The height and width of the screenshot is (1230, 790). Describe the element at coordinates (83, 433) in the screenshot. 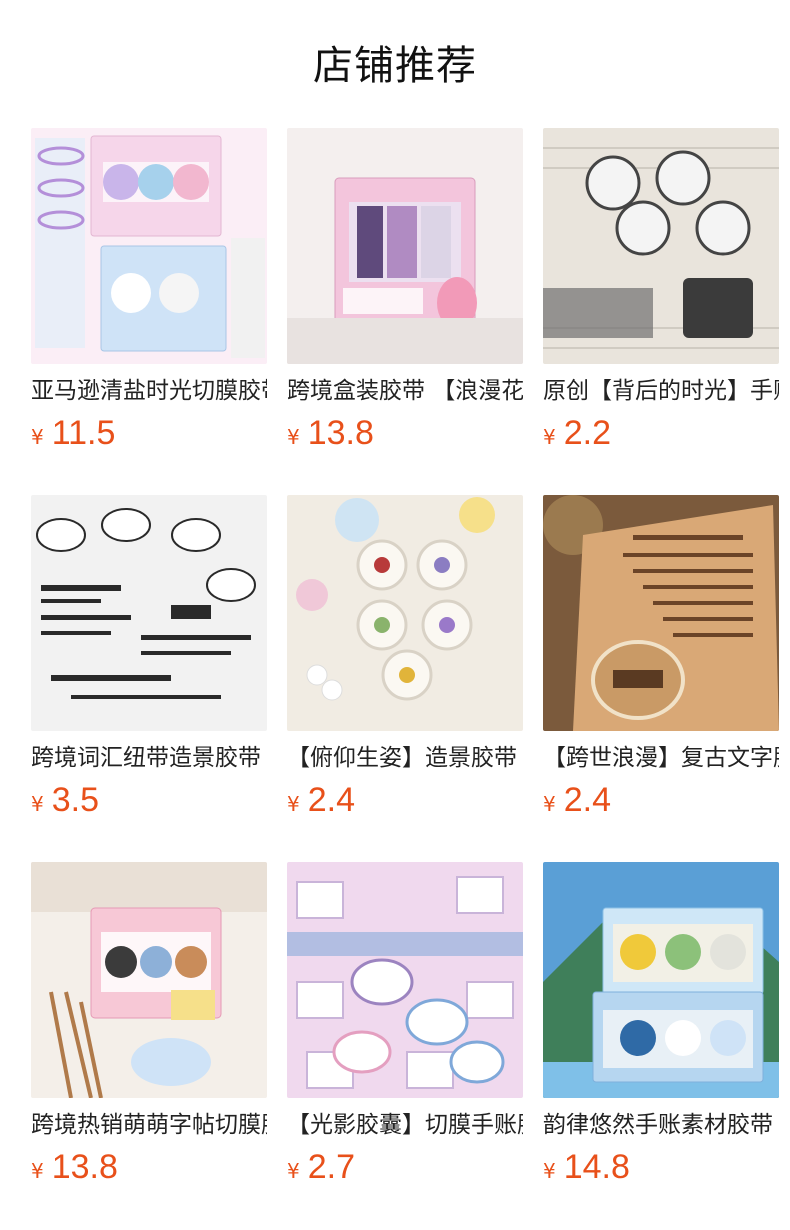

I see `price-amount: 11.5` at that location.